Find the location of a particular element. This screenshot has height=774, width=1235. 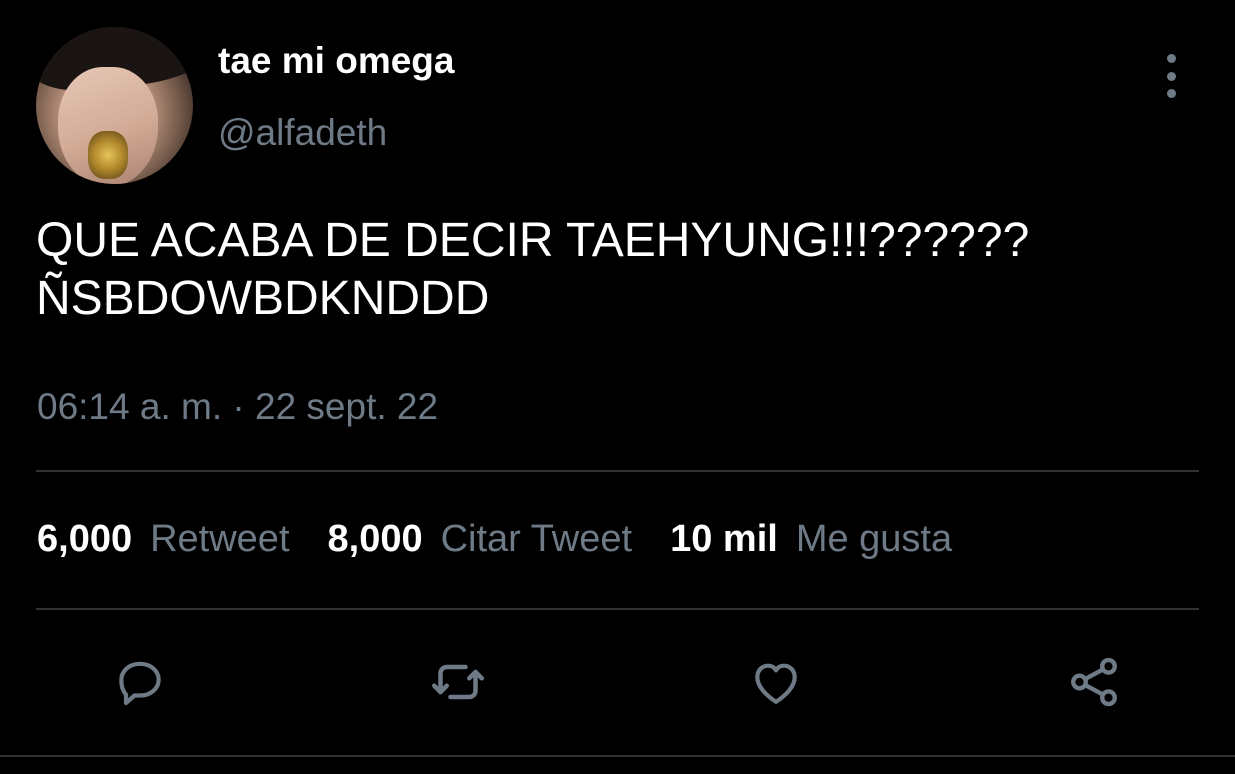

share-icon is located at coordinates (1094, 682).